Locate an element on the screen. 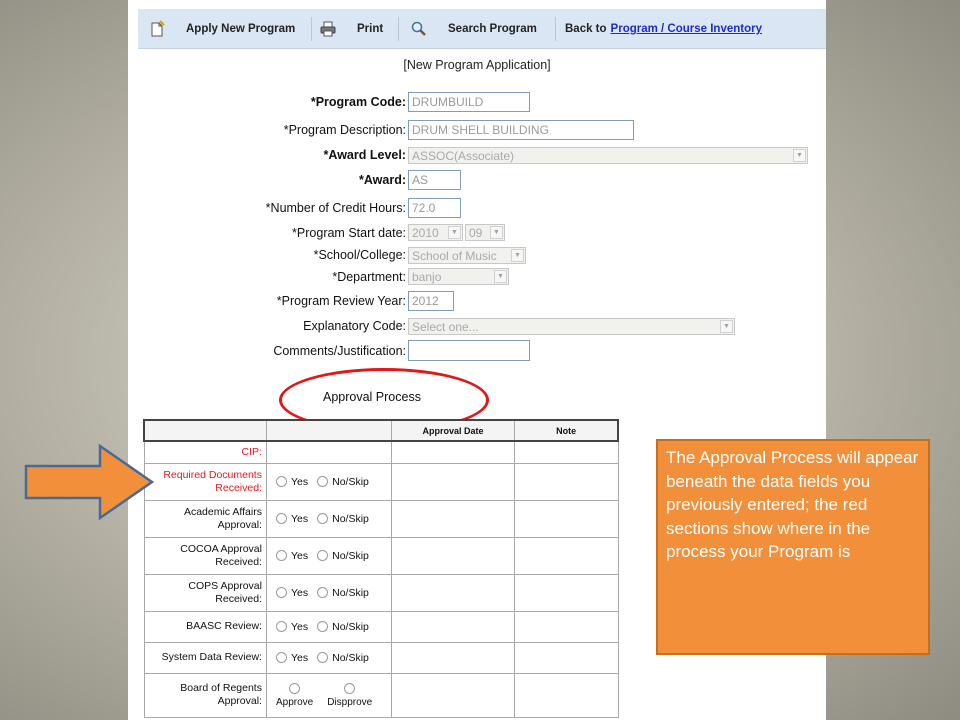 Image resolution: width=960 pixels, height=720 pixels. table-row: BAASC Review: Yes No/Skip is located at coordinates (381, 626).